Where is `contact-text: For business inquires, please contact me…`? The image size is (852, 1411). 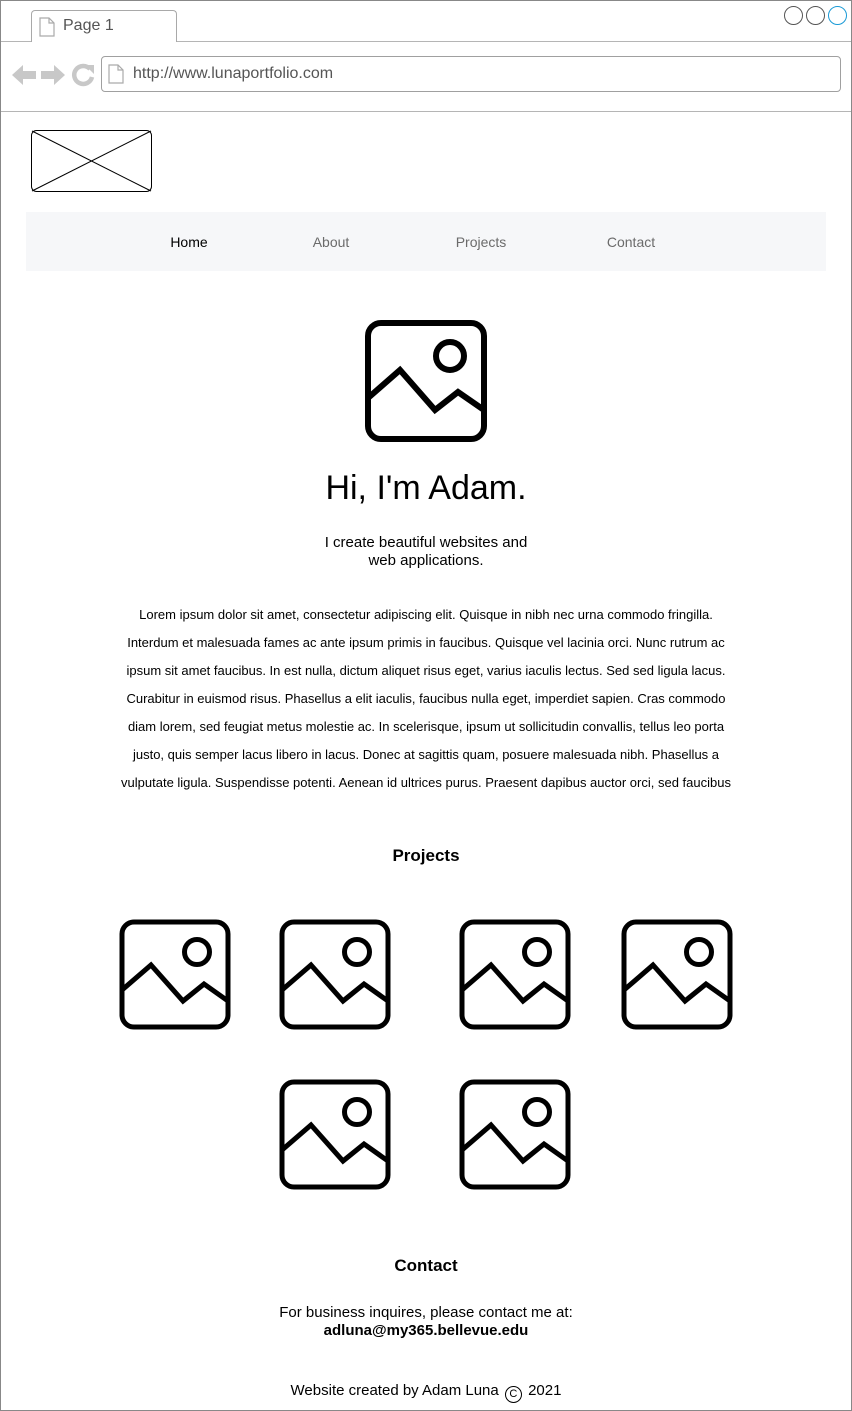
contact-text: For business inquires, please contact me… is located at coordinates (426, 1322).